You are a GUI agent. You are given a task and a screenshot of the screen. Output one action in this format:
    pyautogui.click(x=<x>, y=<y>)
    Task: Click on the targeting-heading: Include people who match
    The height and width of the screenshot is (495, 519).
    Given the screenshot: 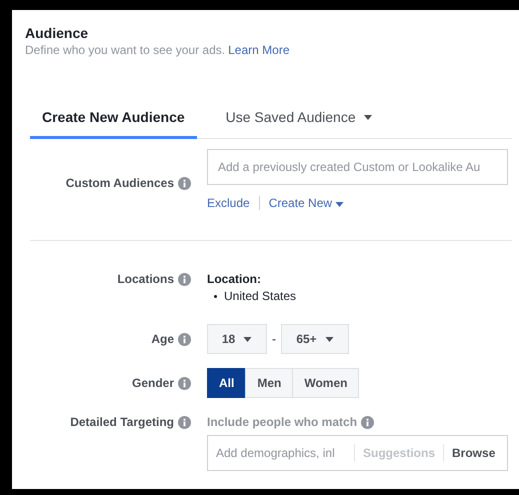 What is the action you would take?
    pyautogui.click(x=282, y=422)
    